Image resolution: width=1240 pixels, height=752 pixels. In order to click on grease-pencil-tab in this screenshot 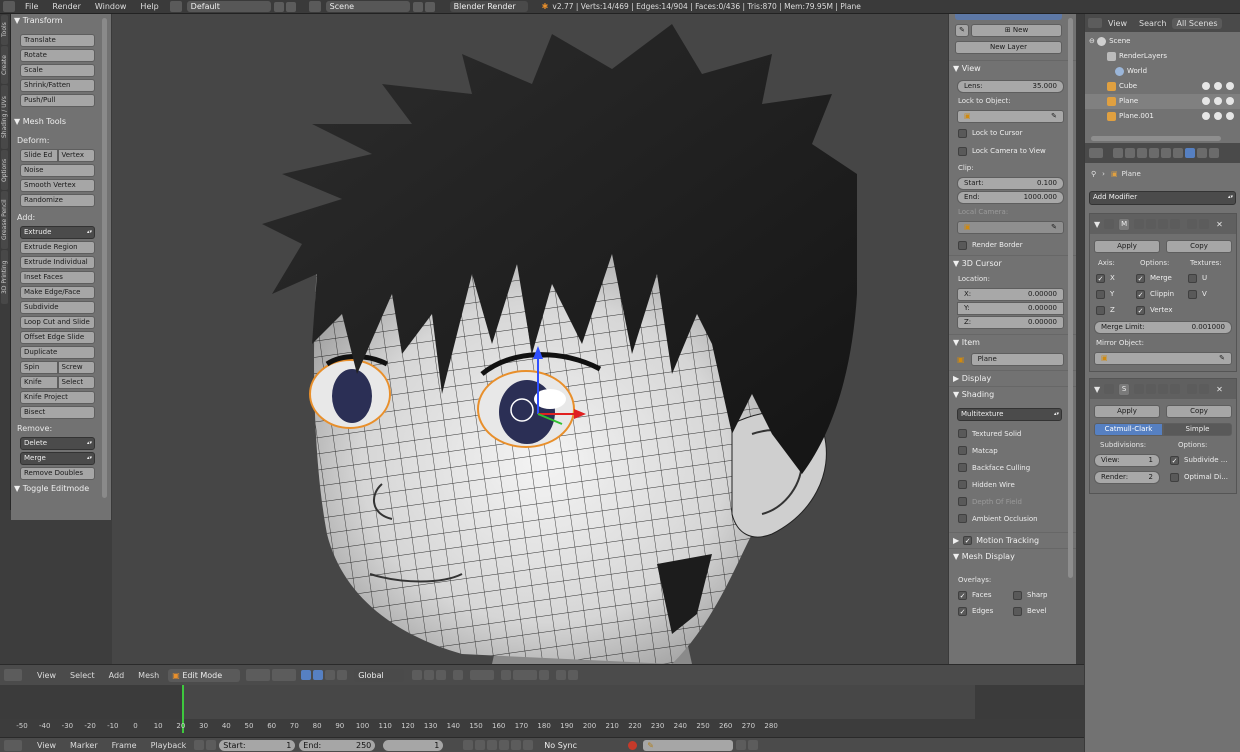, I will do `click(1008, 17)`.